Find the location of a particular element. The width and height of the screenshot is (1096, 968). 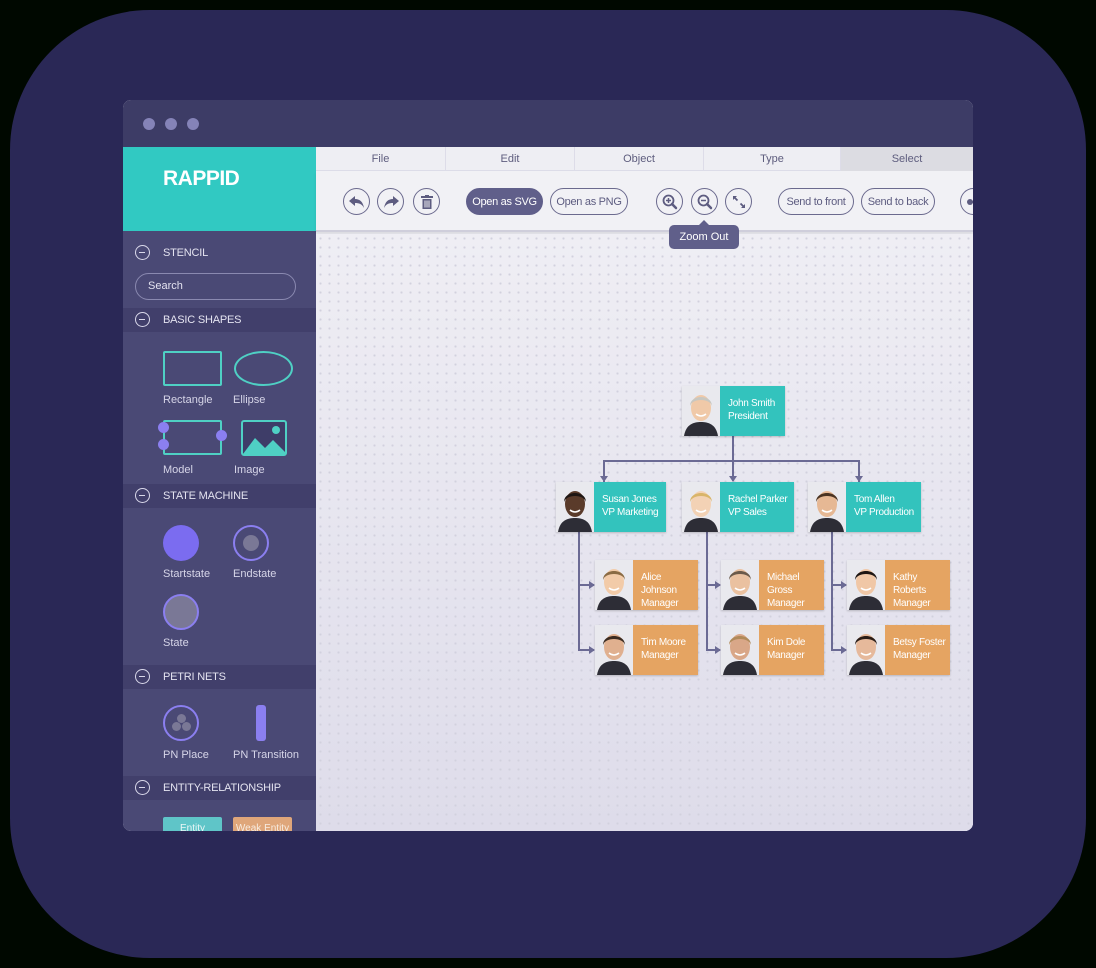

ellipse-shape is located at coordinates (263, 368).